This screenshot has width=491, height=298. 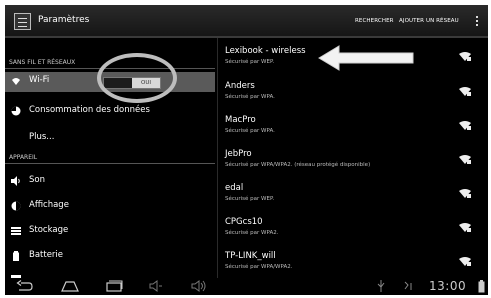 What do you see at coordinates (234, 188) in the screenshot?
I see `network-ssid: edal` at bounding box center [234, 188].